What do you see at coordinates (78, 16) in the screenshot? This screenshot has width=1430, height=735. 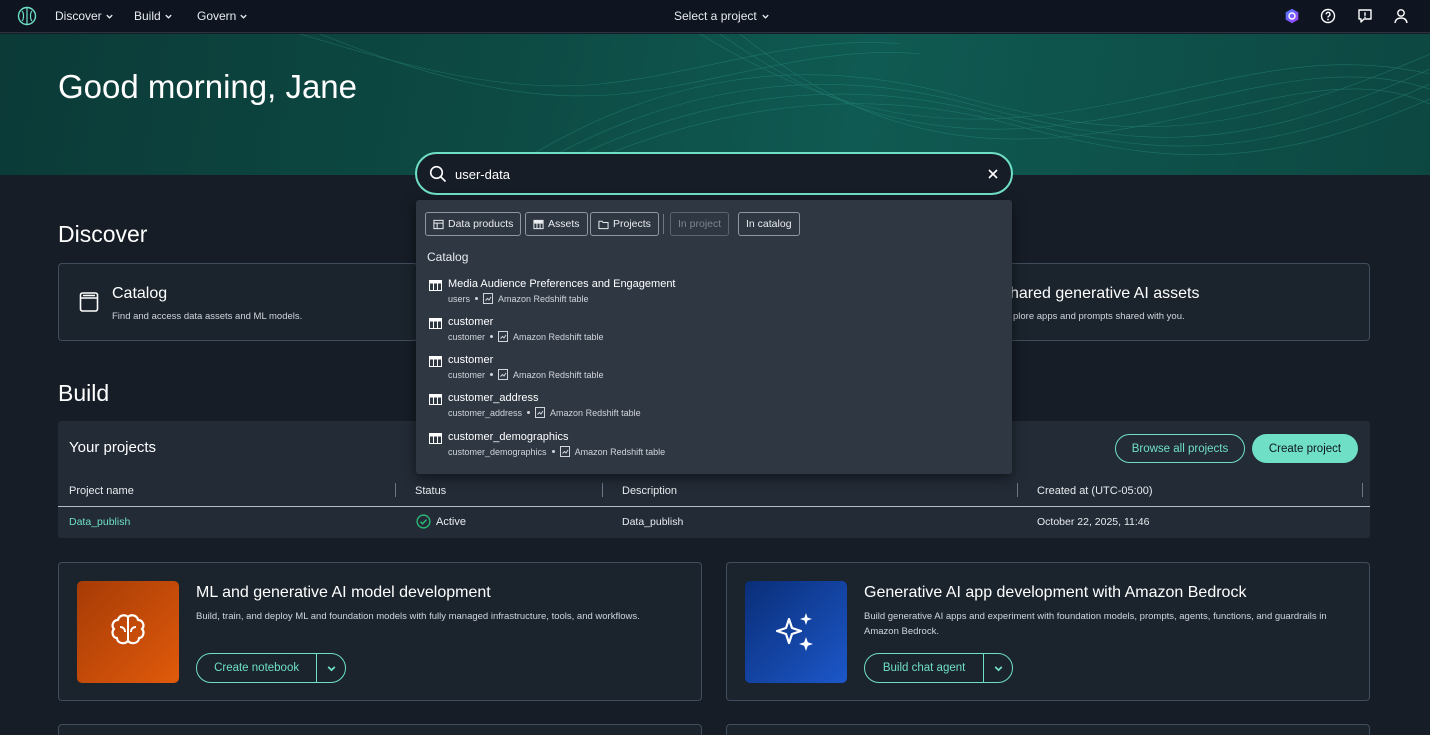 I see `nav-menu-discover-label: Discover` at bounding box center [78, 16].